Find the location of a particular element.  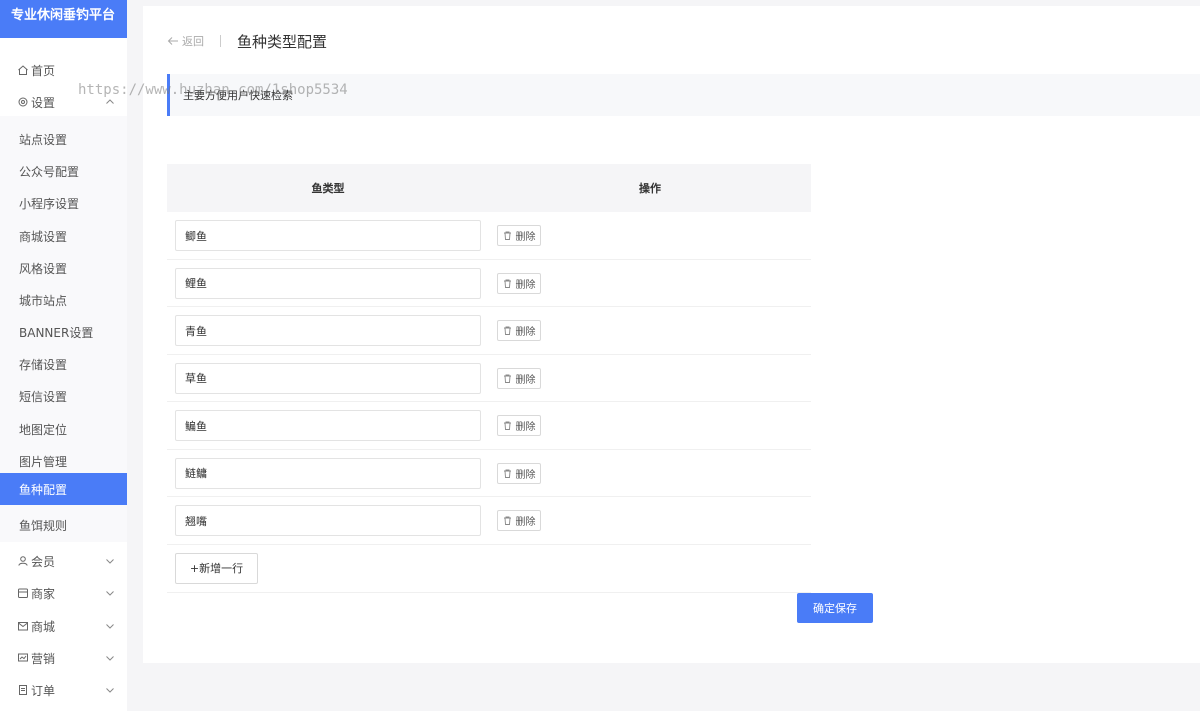

sidebar-item-map-location: 地图定位 is located at coordinates (63, 429).